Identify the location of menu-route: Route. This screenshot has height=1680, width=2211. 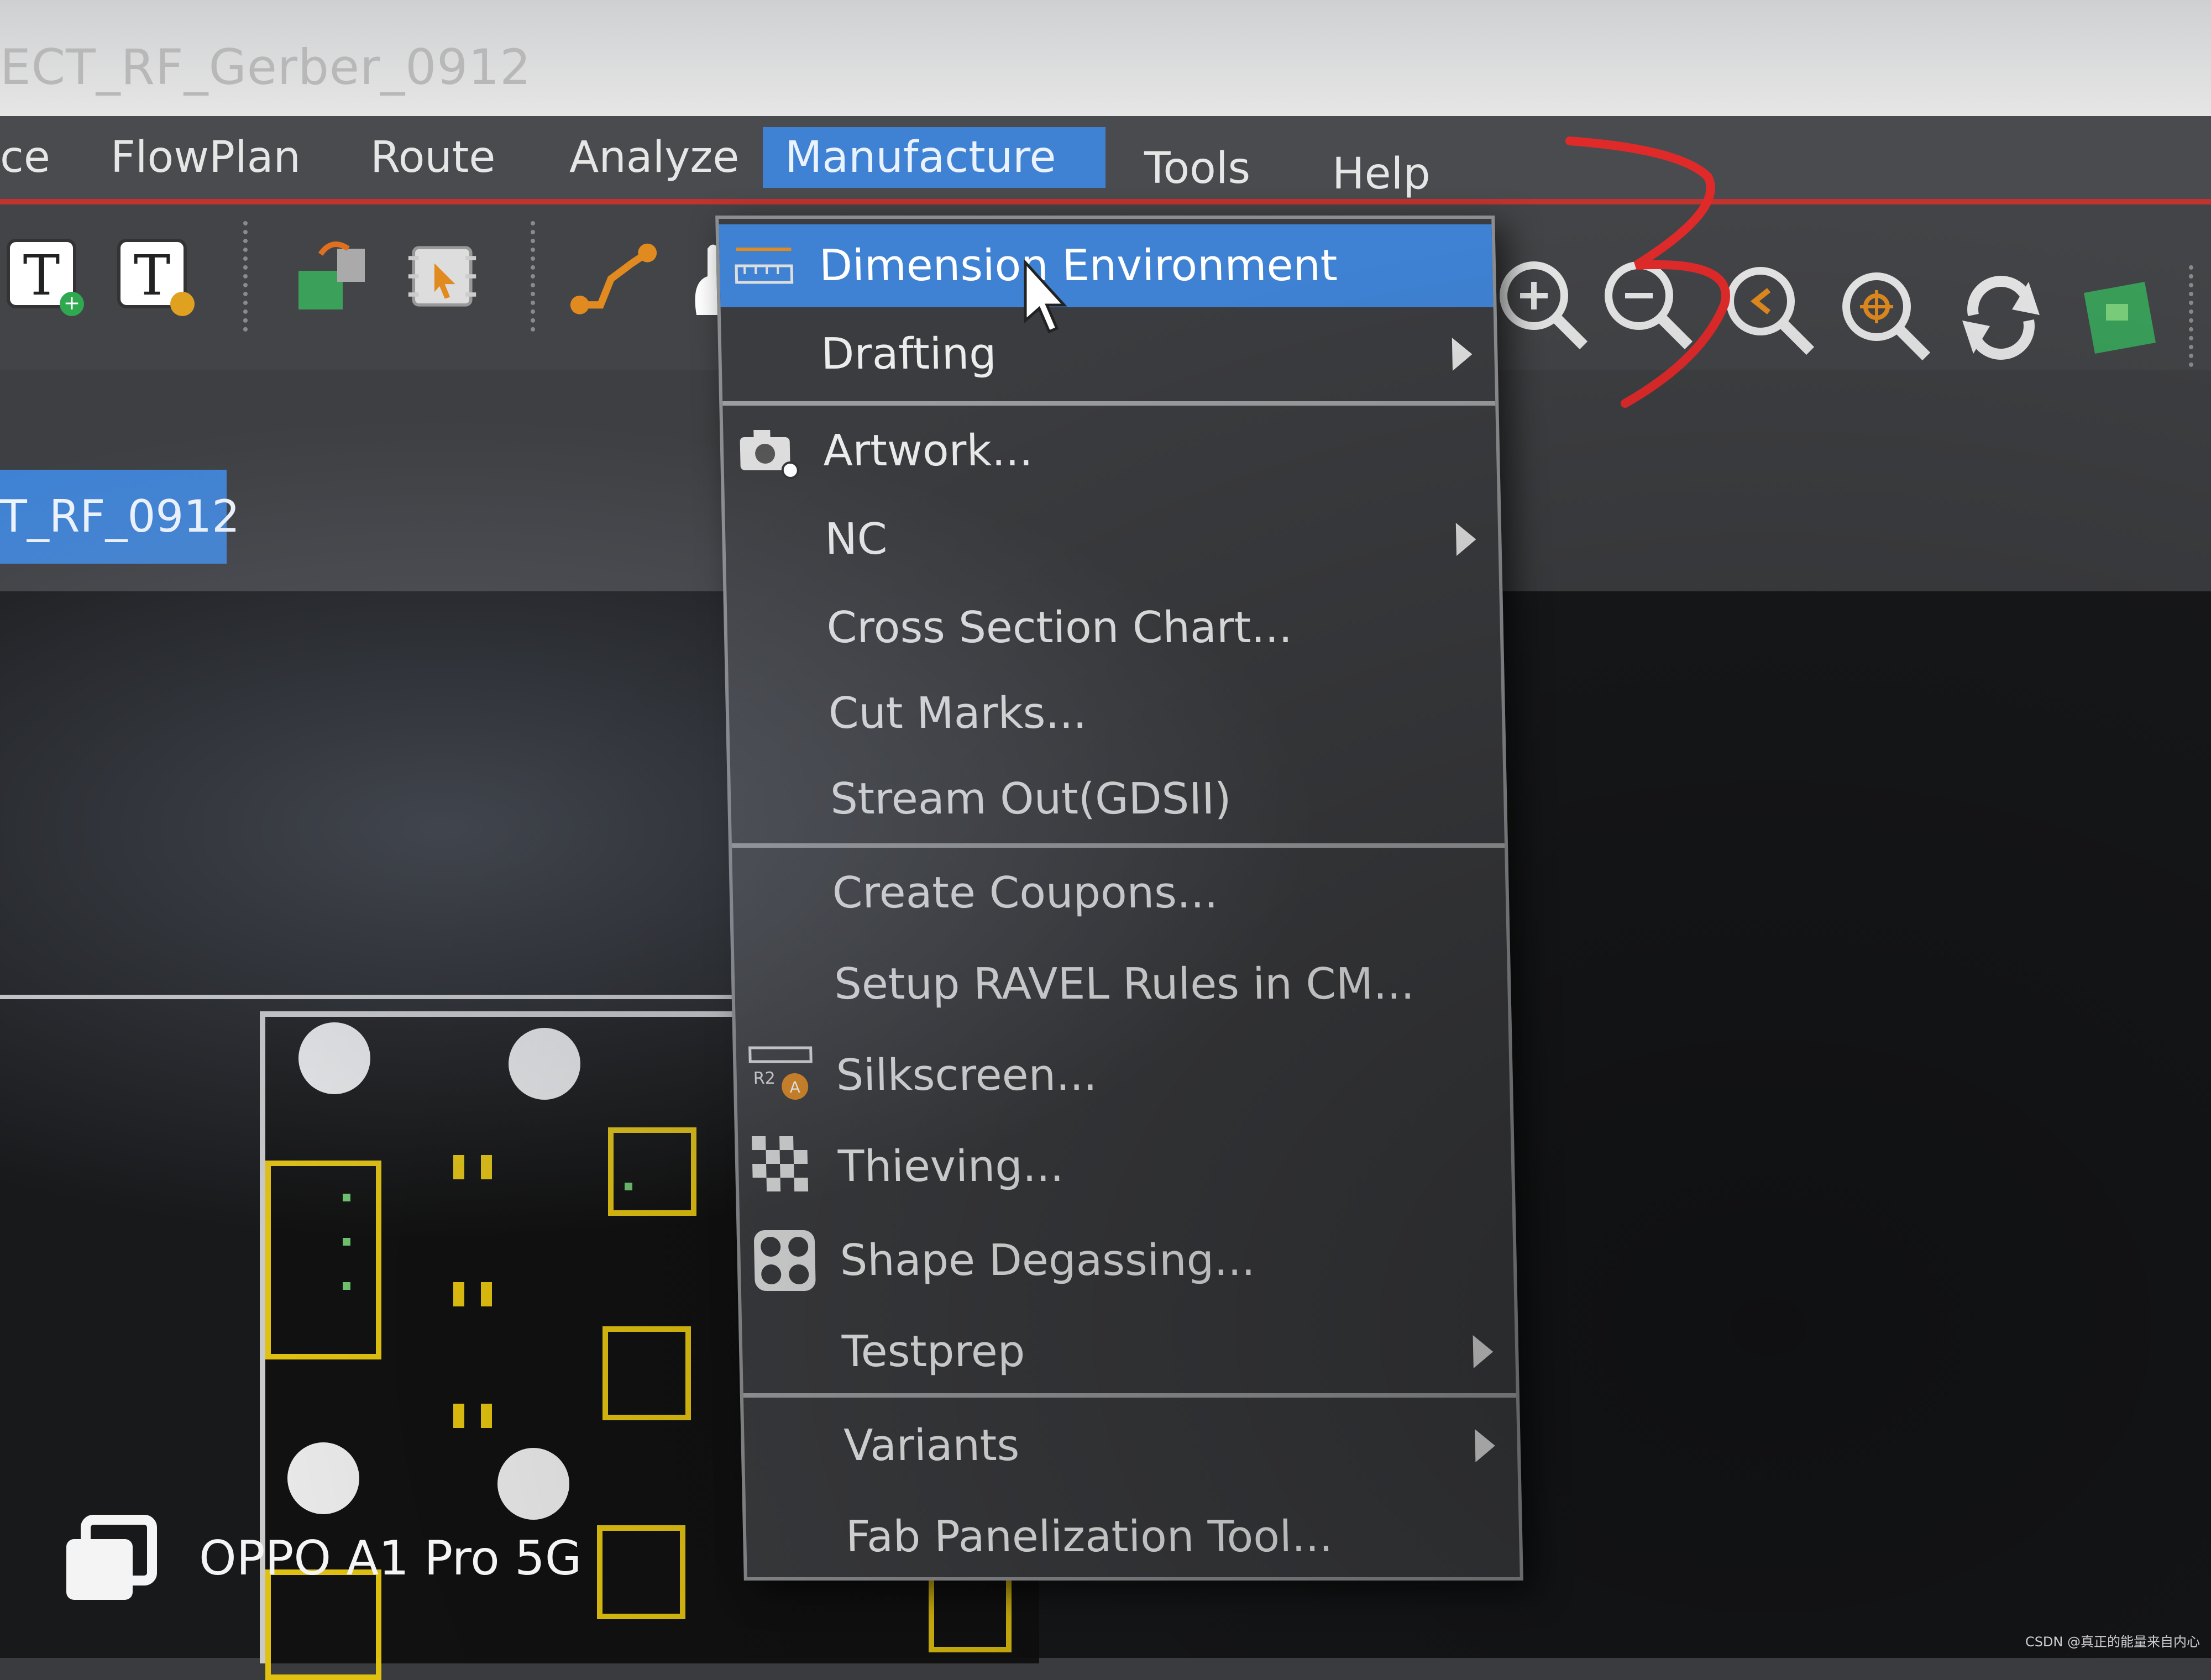
(432, 158).